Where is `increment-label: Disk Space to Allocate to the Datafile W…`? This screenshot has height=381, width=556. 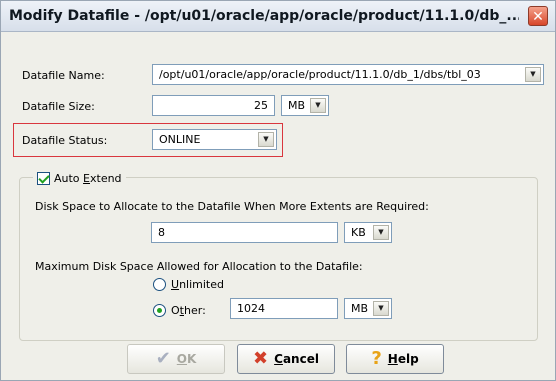
increment-label: Disk Space to Allocate to the Datafile W… is located at coordinates (232, 206).